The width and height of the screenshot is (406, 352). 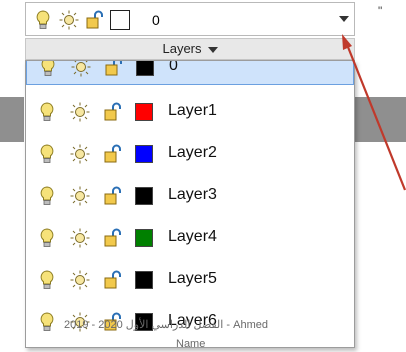 What do you see at coordinates (380, 11) in the screenshot?
I see `corner-mark: "` at bounding box center [380, 11].